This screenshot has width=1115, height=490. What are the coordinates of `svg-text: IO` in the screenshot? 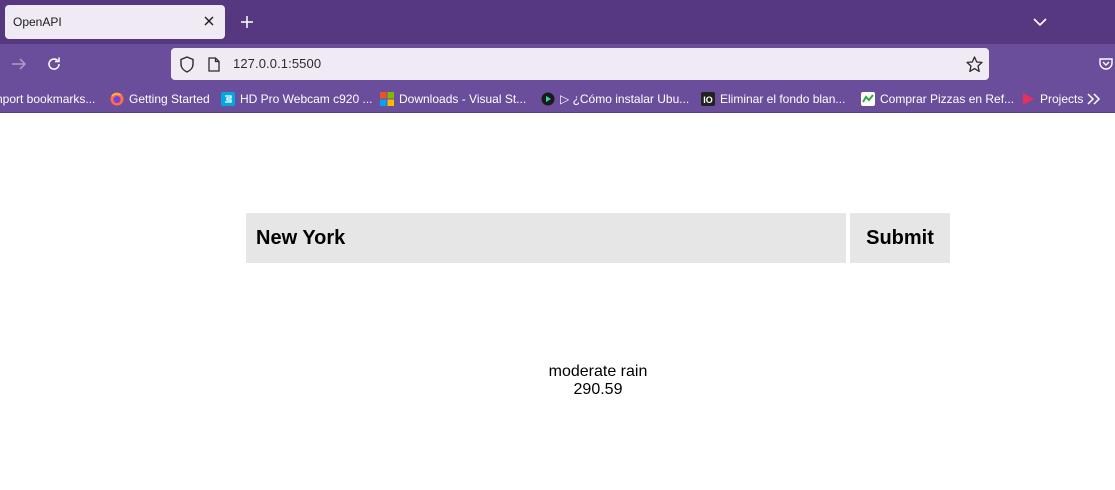 It's located at (708, 100).